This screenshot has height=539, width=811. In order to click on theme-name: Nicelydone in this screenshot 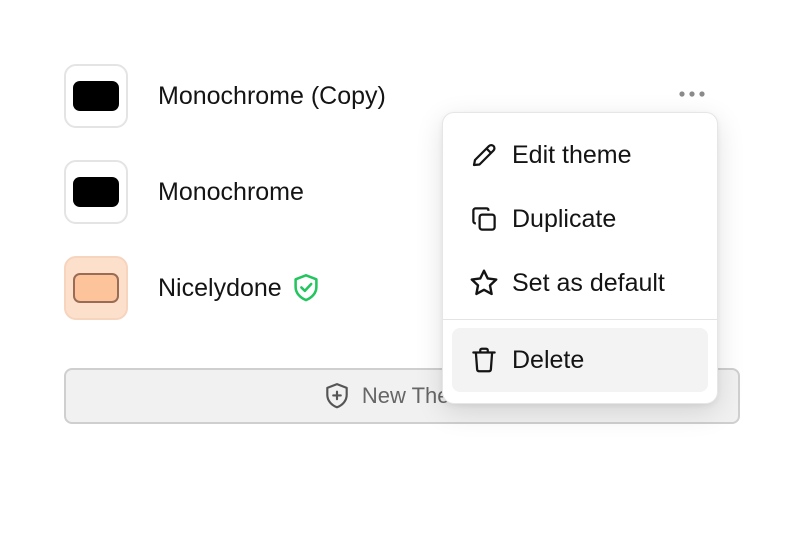, I will do `click(239, 288)`.